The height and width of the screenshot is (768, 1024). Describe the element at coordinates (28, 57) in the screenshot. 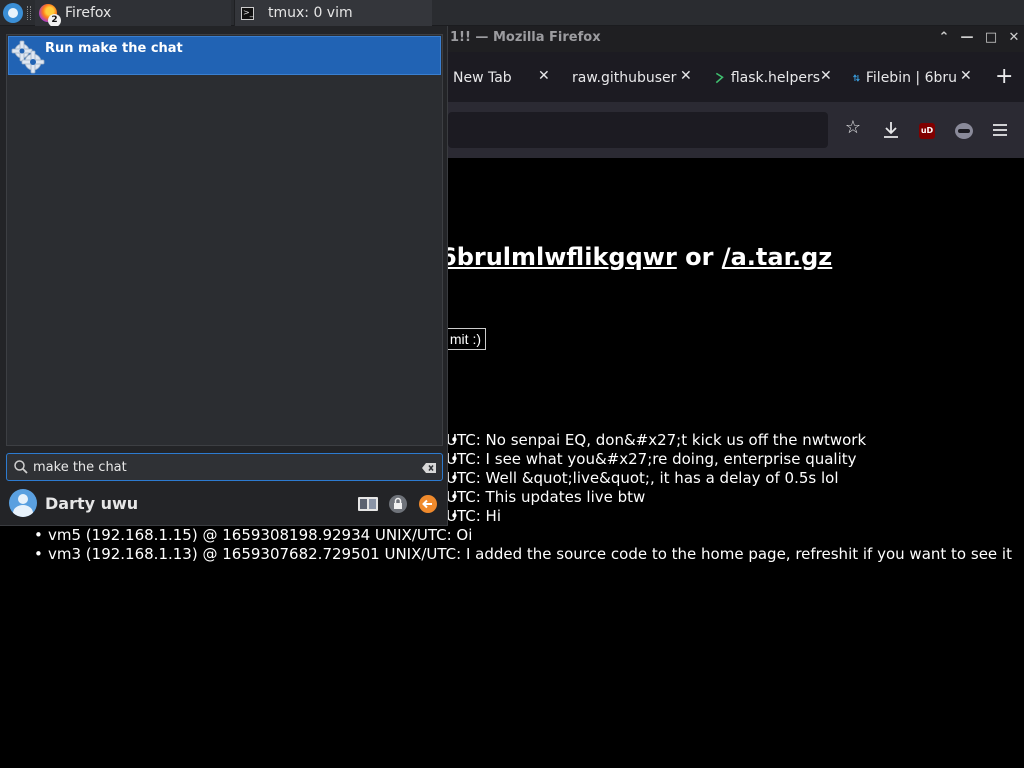

I see `gears-icon` at that location.